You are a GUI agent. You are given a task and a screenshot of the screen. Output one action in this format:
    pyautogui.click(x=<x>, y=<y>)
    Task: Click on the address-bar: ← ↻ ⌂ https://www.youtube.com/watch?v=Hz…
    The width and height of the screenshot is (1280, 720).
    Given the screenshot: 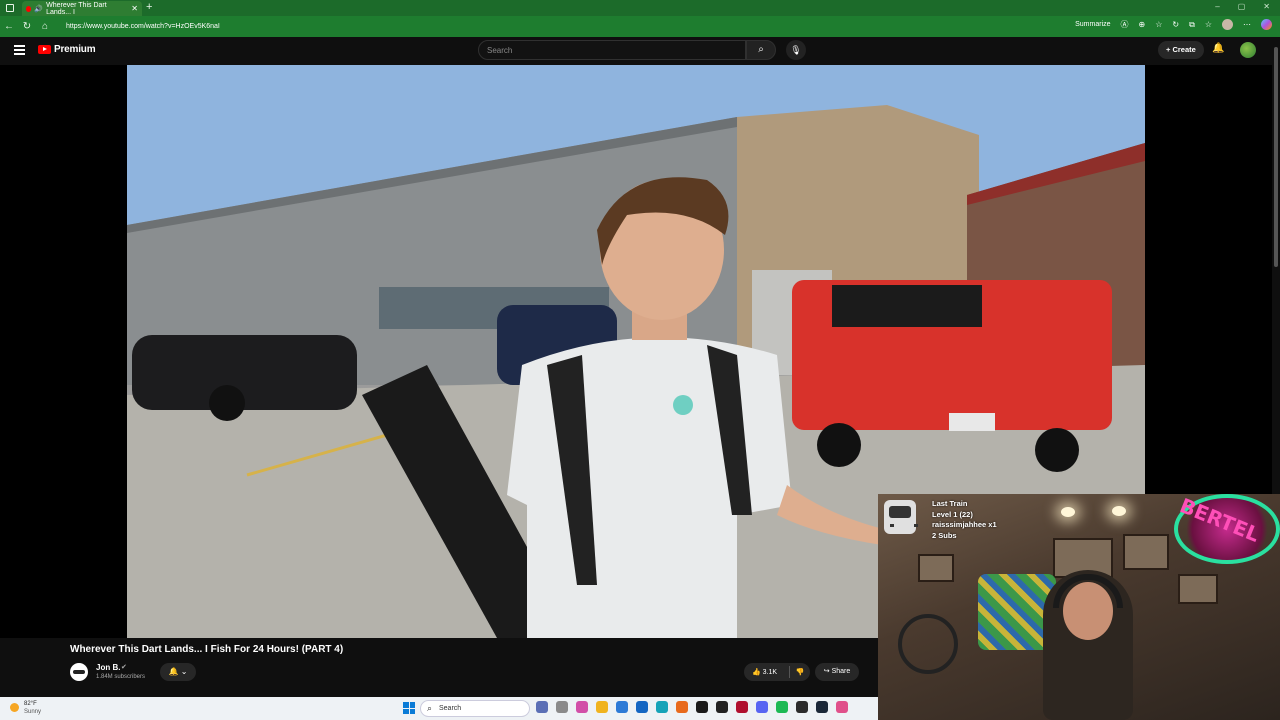 What is the action you would take?
    pyautogui.click(x=640, y=26)
    